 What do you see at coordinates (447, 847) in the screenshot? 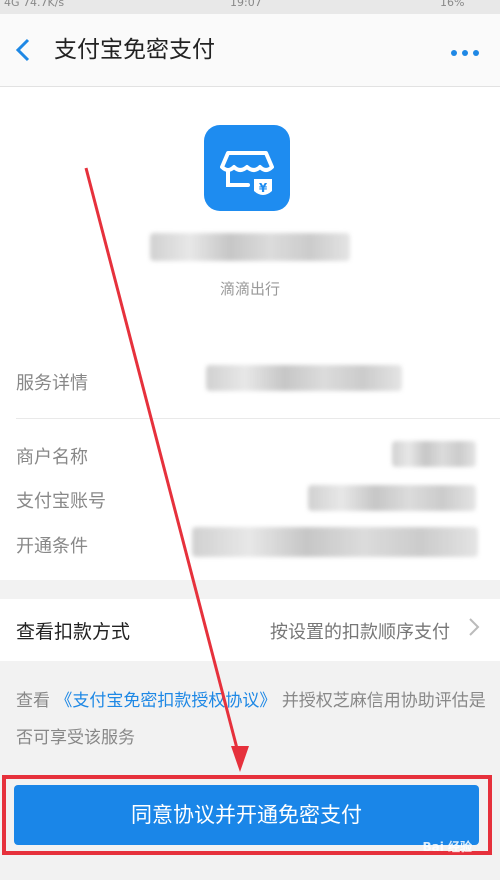
I see `baidu-watermark: Bai 经验` at bounding box center [447, 847].